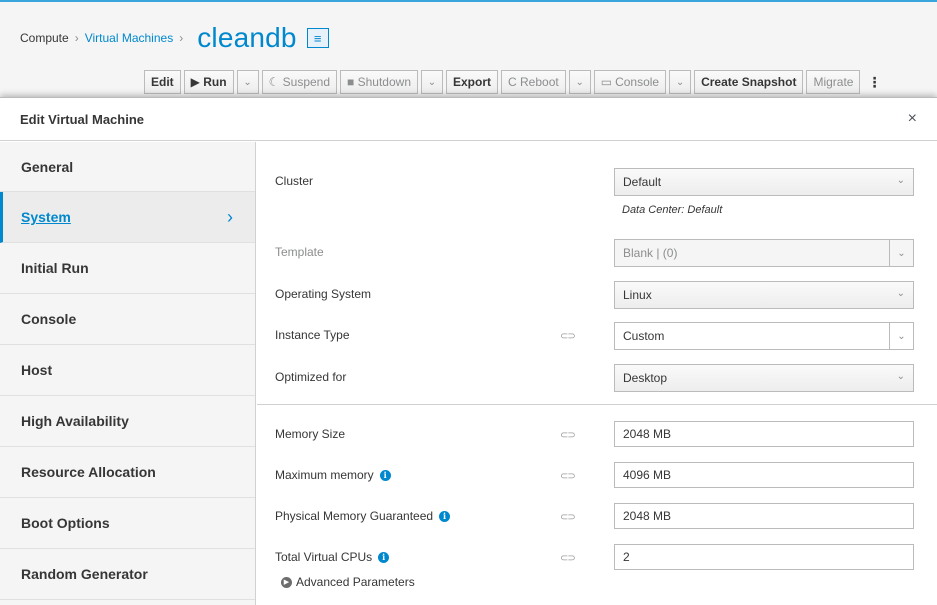 This screenshot has width=937, height=605. Describe the element at coordinates (323, 294) in the screenshot. I see `os-label: Operating System` at that location.